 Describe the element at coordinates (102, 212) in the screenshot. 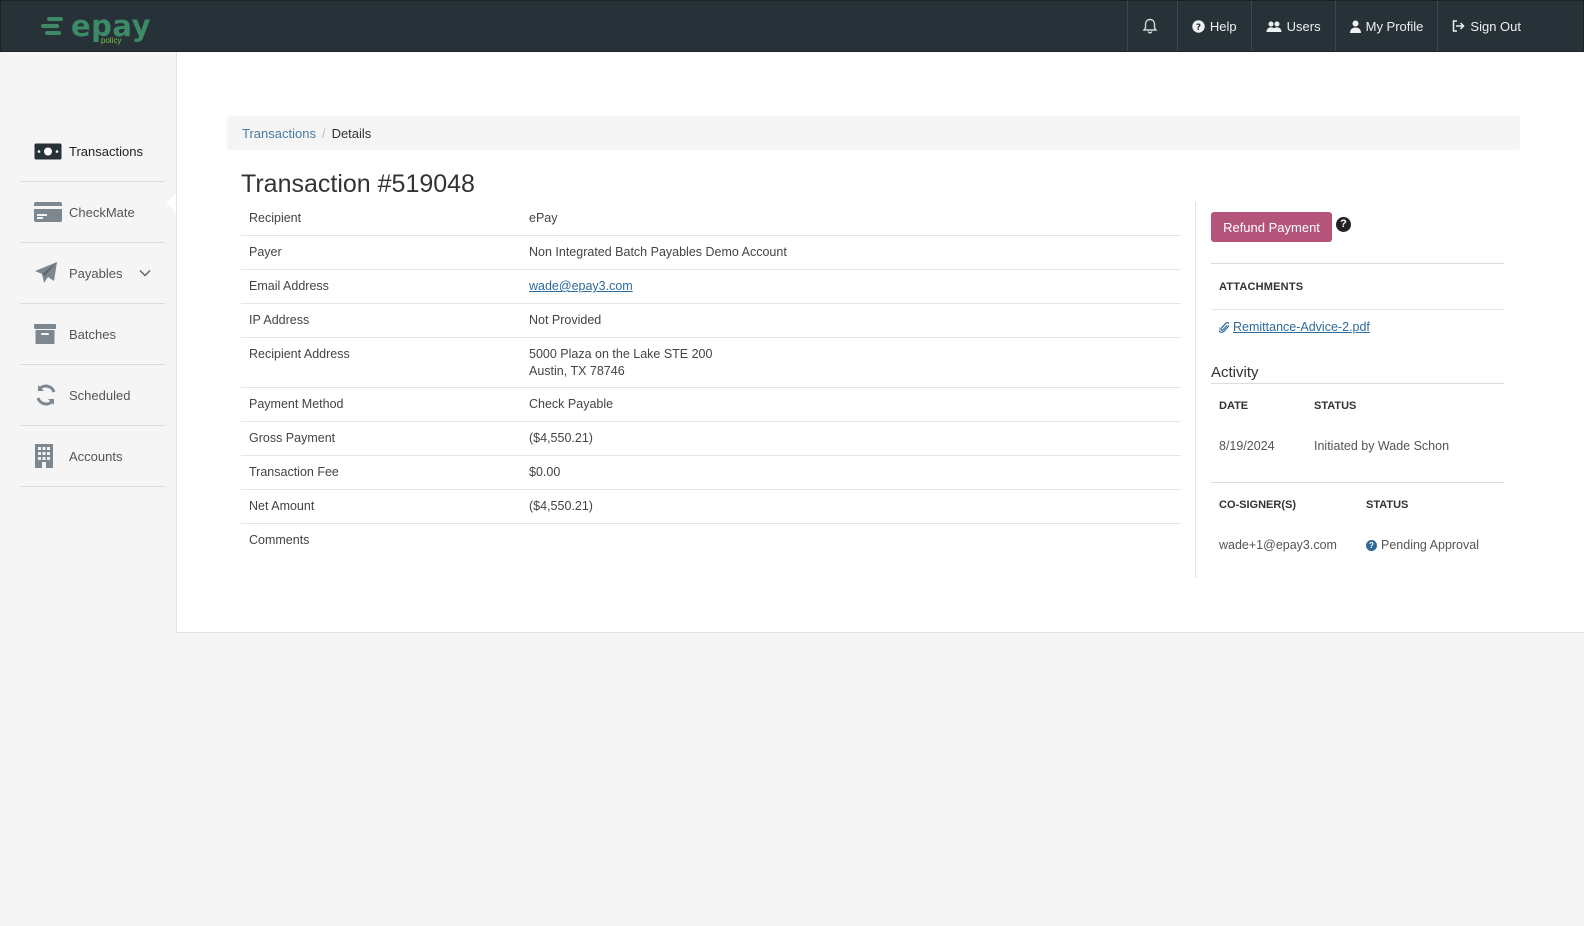

I see `sidebar-item-label: CheckMate` at that location.